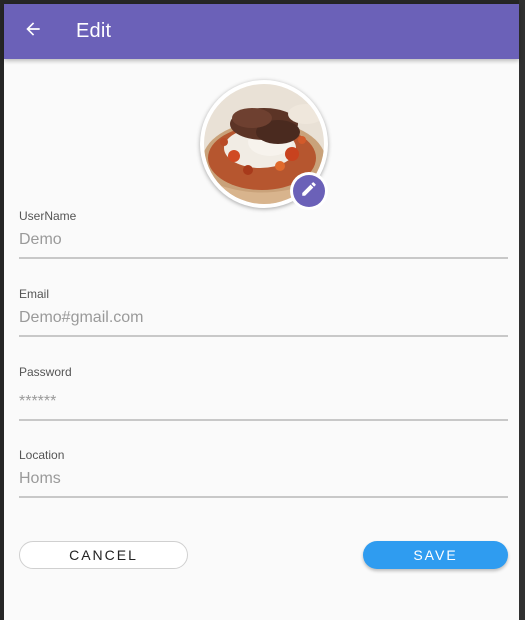 The width and height of the screenshot is (525, 620). I want to click on username-input, so click(263, 244).